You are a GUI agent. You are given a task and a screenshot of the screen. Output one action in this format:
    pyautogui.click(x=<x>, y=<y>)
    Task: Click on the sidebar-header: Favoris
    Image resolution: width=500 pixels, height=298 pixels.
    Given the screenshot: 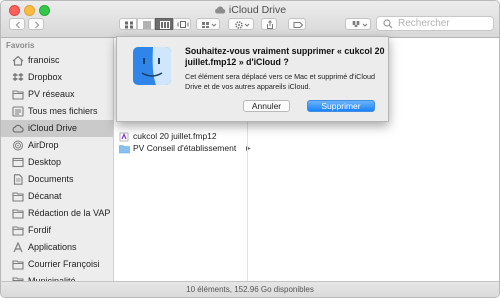 What is the action you would take?
    pyautogui.click(x=20, y=45)
    